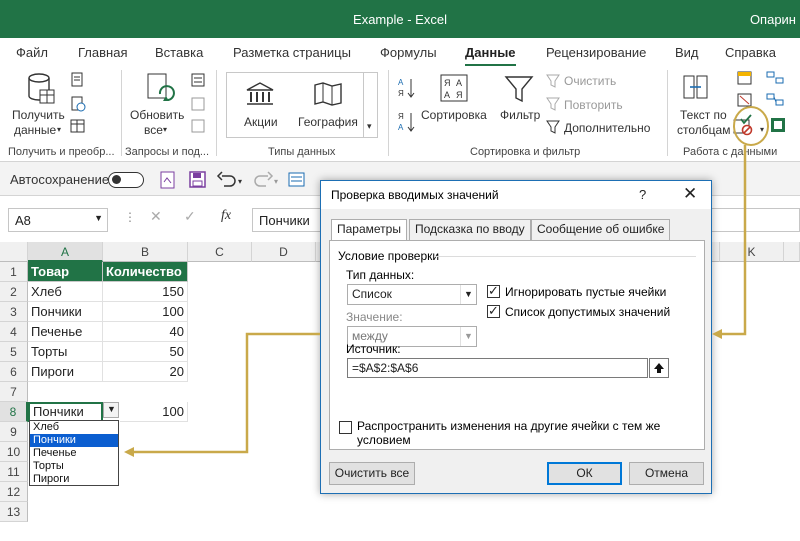  What do you see at coordinates (179, 52) in the screenshot?
I see `tab-insert: Вставка` at bounding box center [179, 52].